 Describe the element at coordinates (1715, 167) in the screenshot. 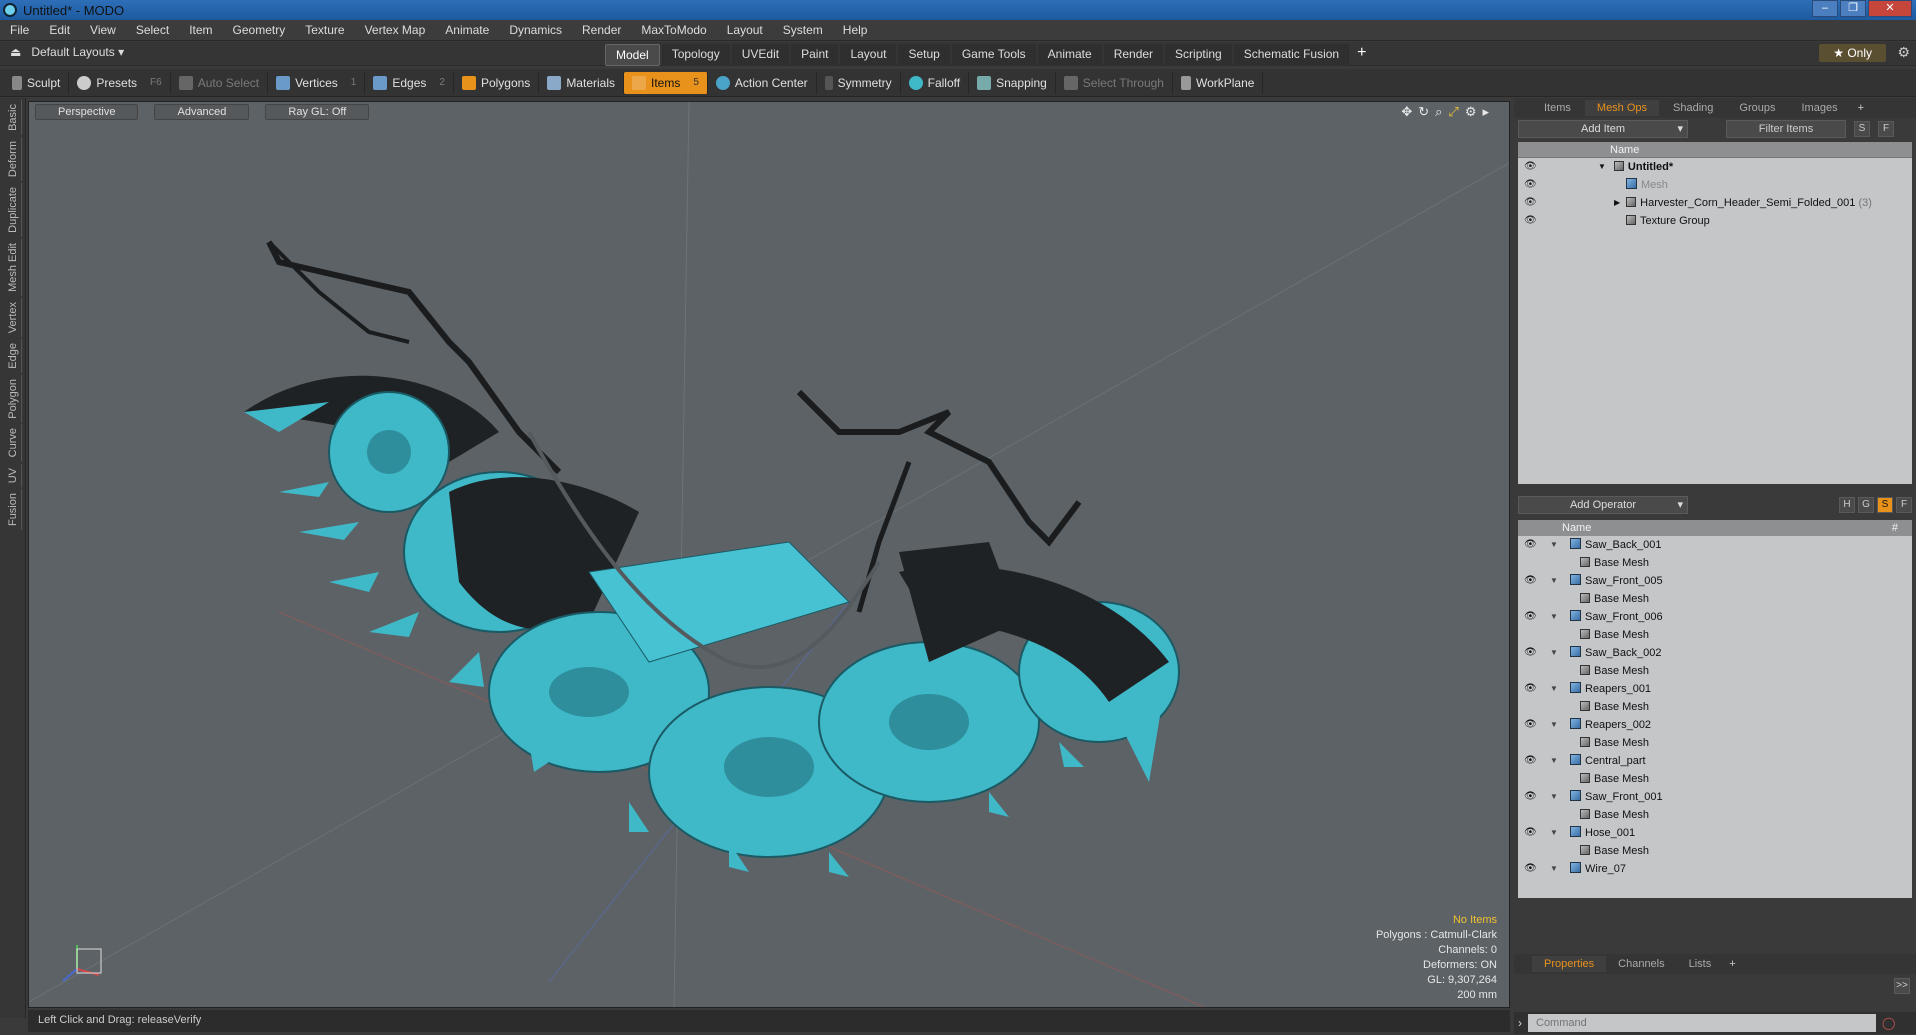

I see `tree-row-untitled: 👁 ▼ Untitled*` at that location.